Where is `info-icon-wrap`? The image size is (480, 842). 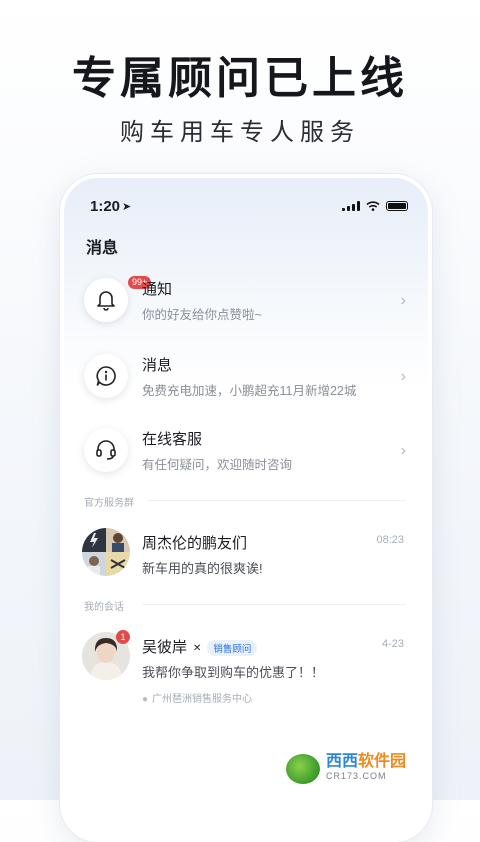 info-icon-wrap is located at coordinates (106, 376).